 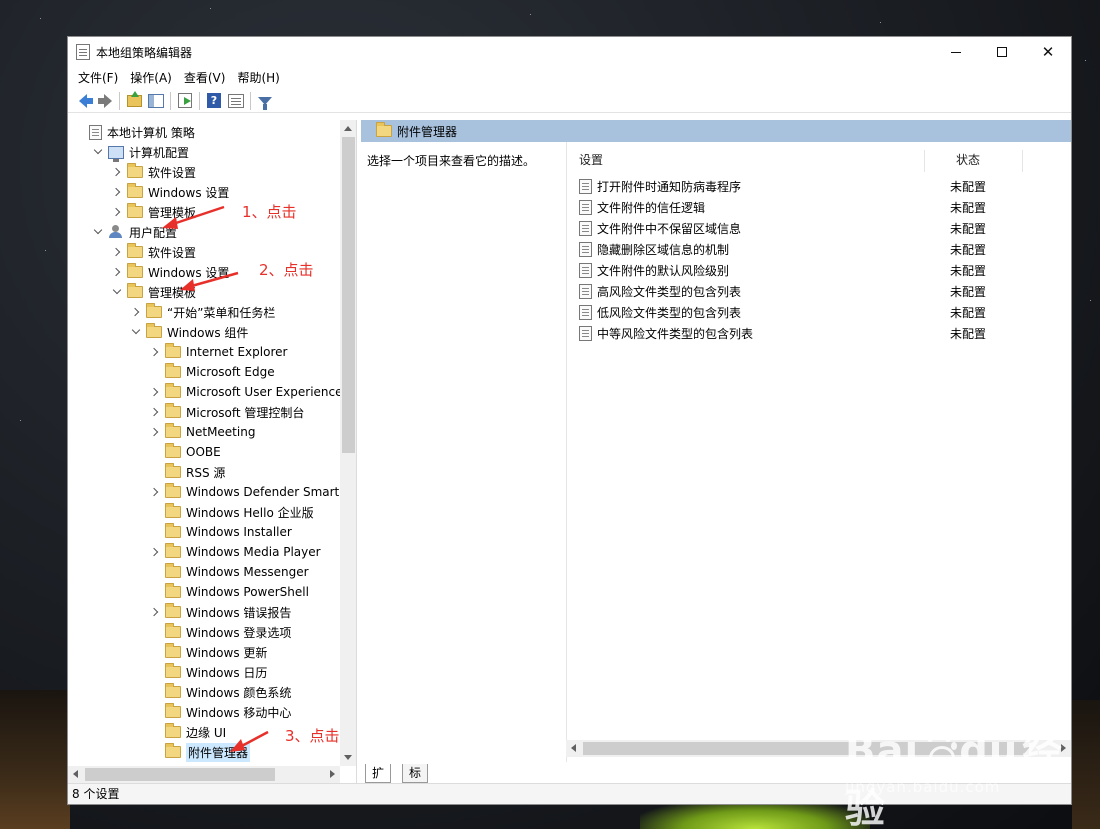 I want to click on setting-name: 中等风险文件类型的包含列表, so click(x=675, y=334).